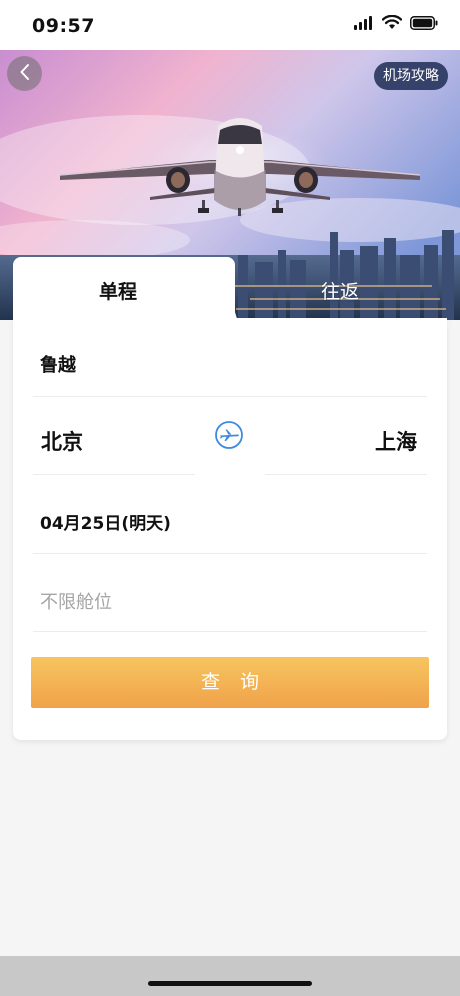  I want to click on signal-icon, so click(364, 22).